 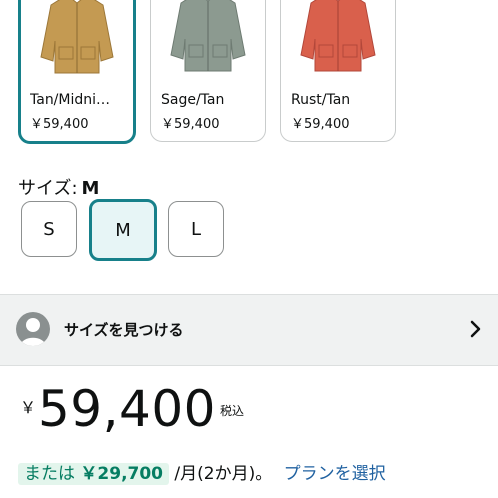 I want to click on color-option-rust-tan: Rust/Tan ￥59,400, so click(x=338, y=71).